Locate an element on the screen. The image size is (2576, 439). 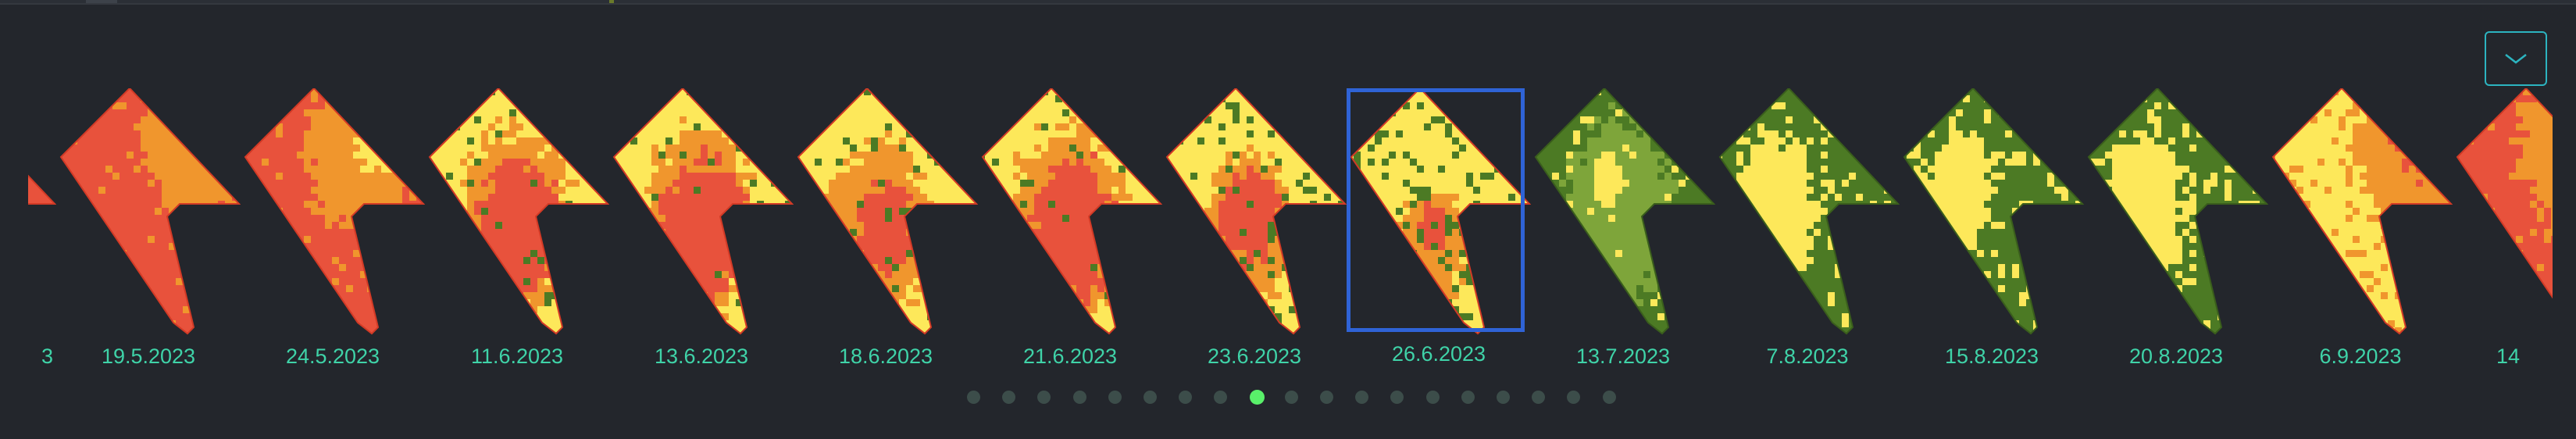
thumbnail-item: 6.9.2023 is located at coordinates (2360, 230).